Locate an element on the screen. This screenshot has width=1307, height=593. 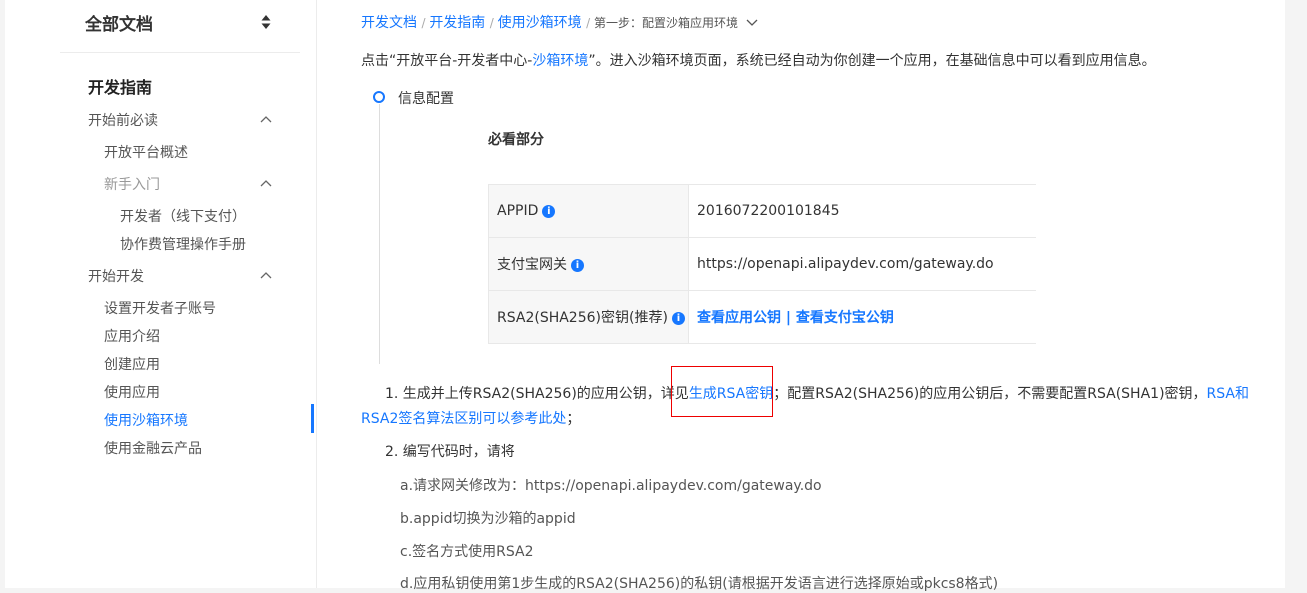
sidebar-item-fee-manual: 协作费管理操作手册 is located at coordinates (183, 244).